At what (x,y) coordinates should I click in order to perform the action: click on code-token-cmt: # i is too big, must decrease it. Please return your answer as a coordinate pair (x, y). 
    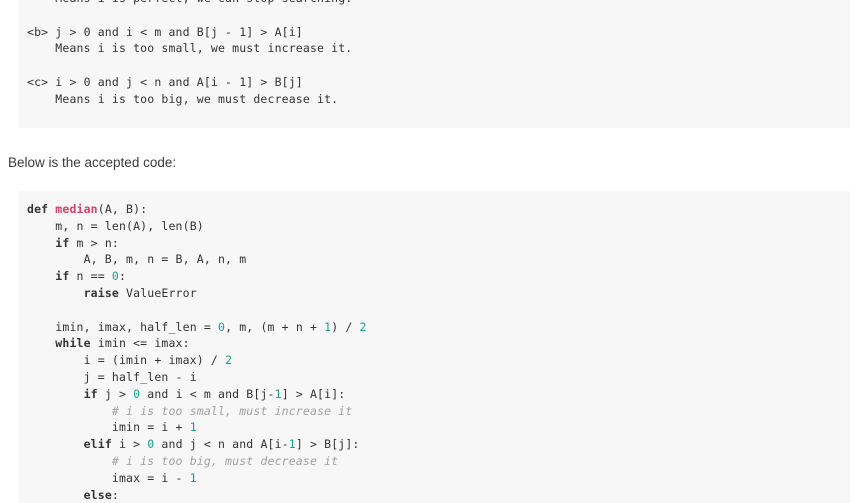
    Looking at the image, I should click on (183, 460).